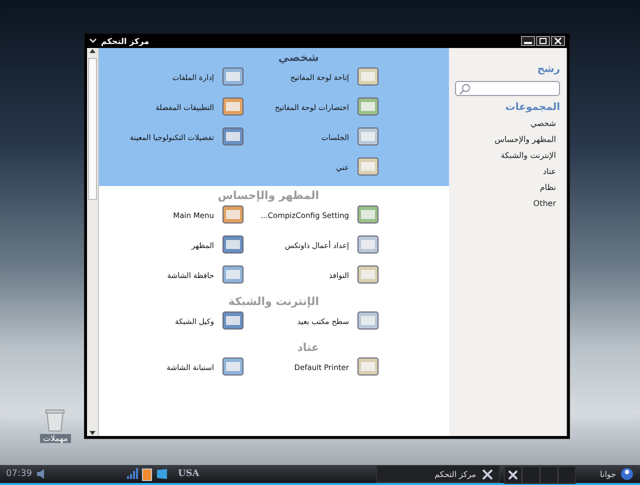  What do you see at coordinates (132, 474) in the screenshot?
I see `signal-icon` at bounding box center [132, 474].